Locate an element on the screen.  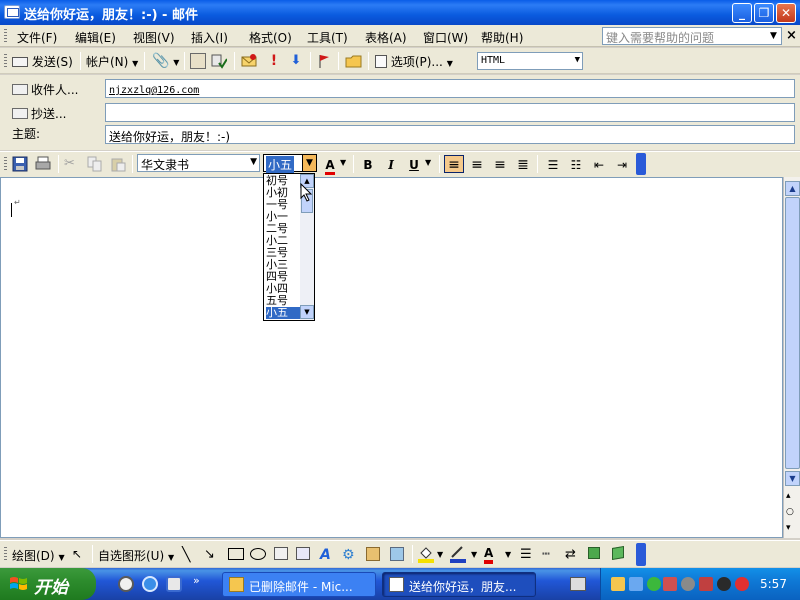
network-icon is located at coordinates (636, 584).